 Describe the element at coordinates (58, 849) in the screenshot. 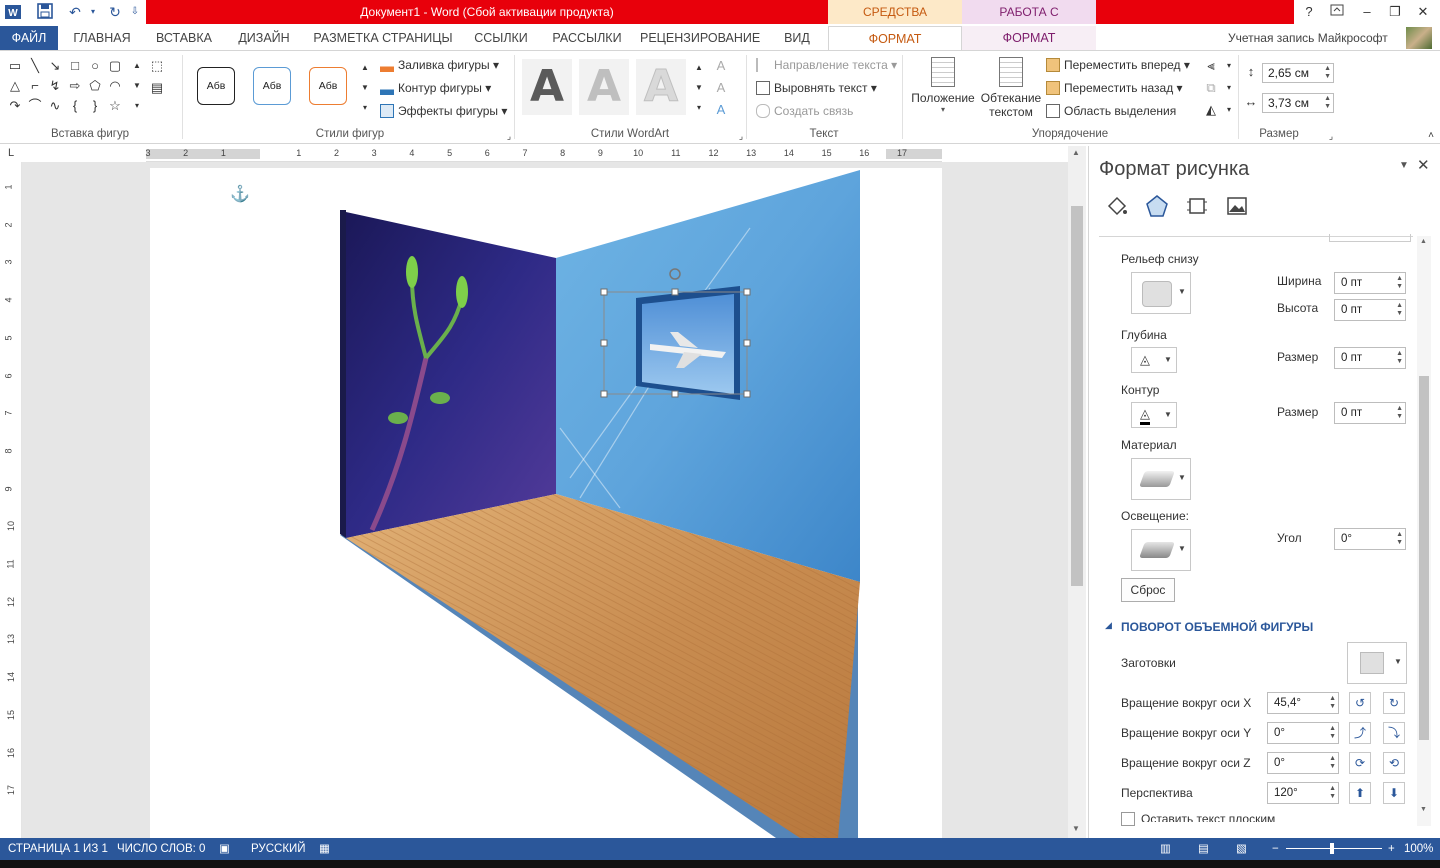

I see `page-count: СТРАНИЦА 1 ИЗ 1` at that location.